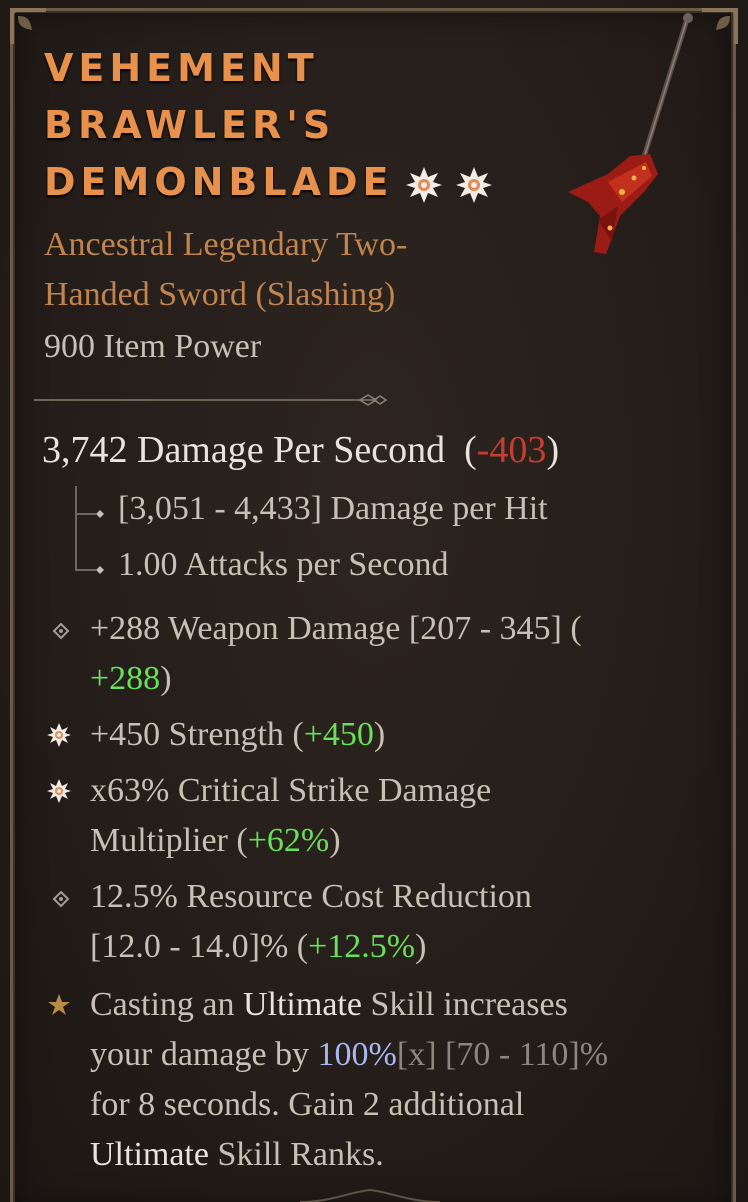 The width and height of the screenshot is (748, 1202). Describe the element at coordinates (511, 450) in the screenshot. I see `dps-diff: -403` at that location.